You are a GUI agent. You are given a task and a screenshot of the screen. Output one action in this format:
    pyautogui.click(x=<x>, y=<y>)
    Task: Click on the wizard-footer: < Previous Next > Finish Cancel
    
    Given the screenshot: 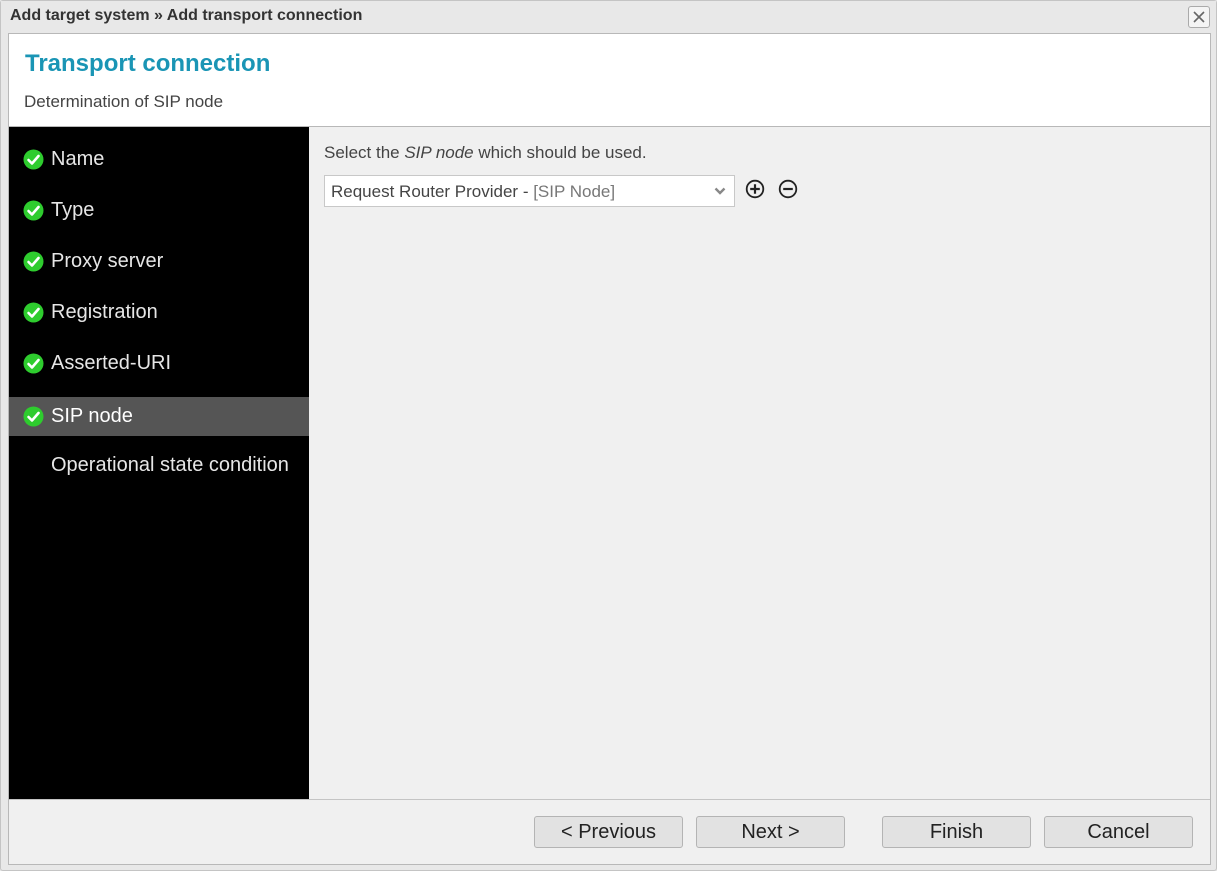 What is the action you would take?
    pyautogui.click(x=609, y=831)
    